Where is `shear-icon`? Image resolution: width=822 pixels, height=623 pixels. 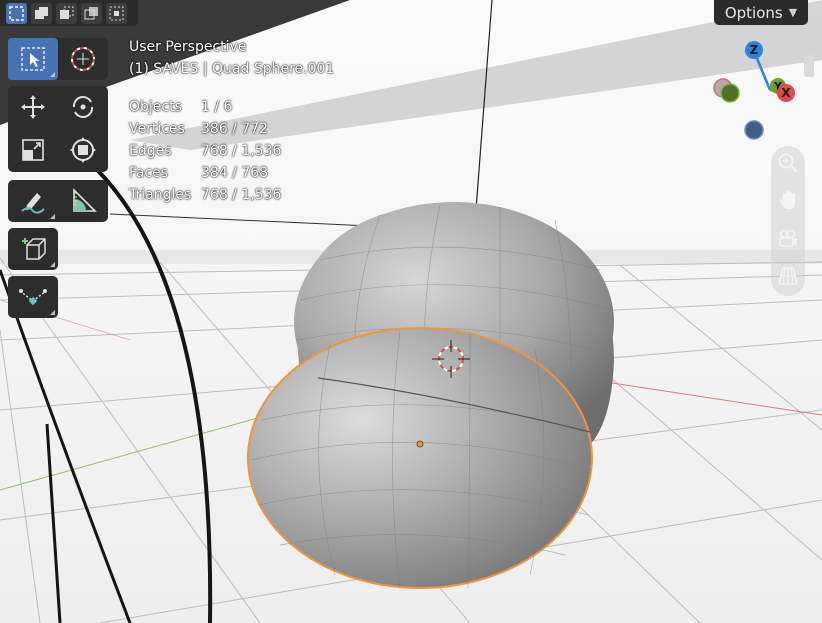
shear-icon is located at coordinates (33, 297).